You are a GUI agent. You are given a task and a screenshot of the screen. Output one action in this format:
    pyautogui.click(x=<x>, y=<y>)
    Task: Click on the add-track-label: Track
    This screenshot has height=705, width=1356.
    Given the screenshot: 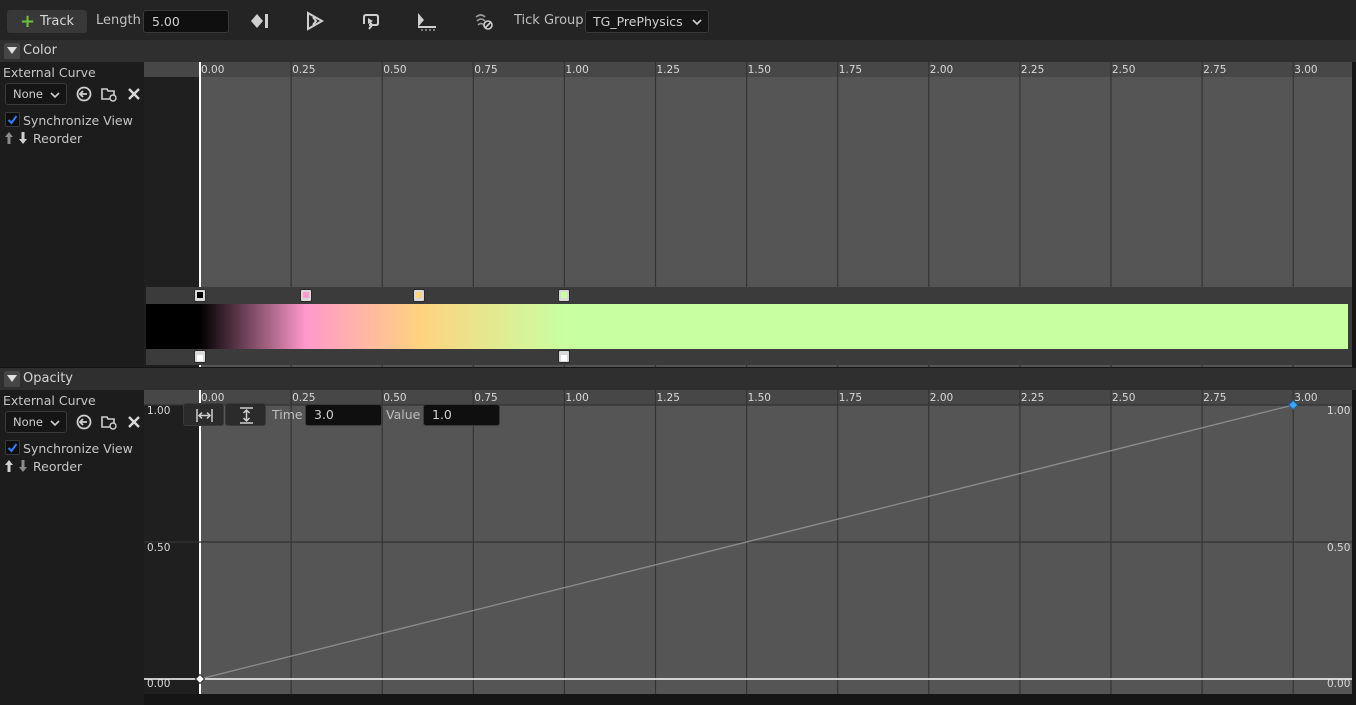 What is the action you would take?
    pyautogui.click(x=57, y=21)
    